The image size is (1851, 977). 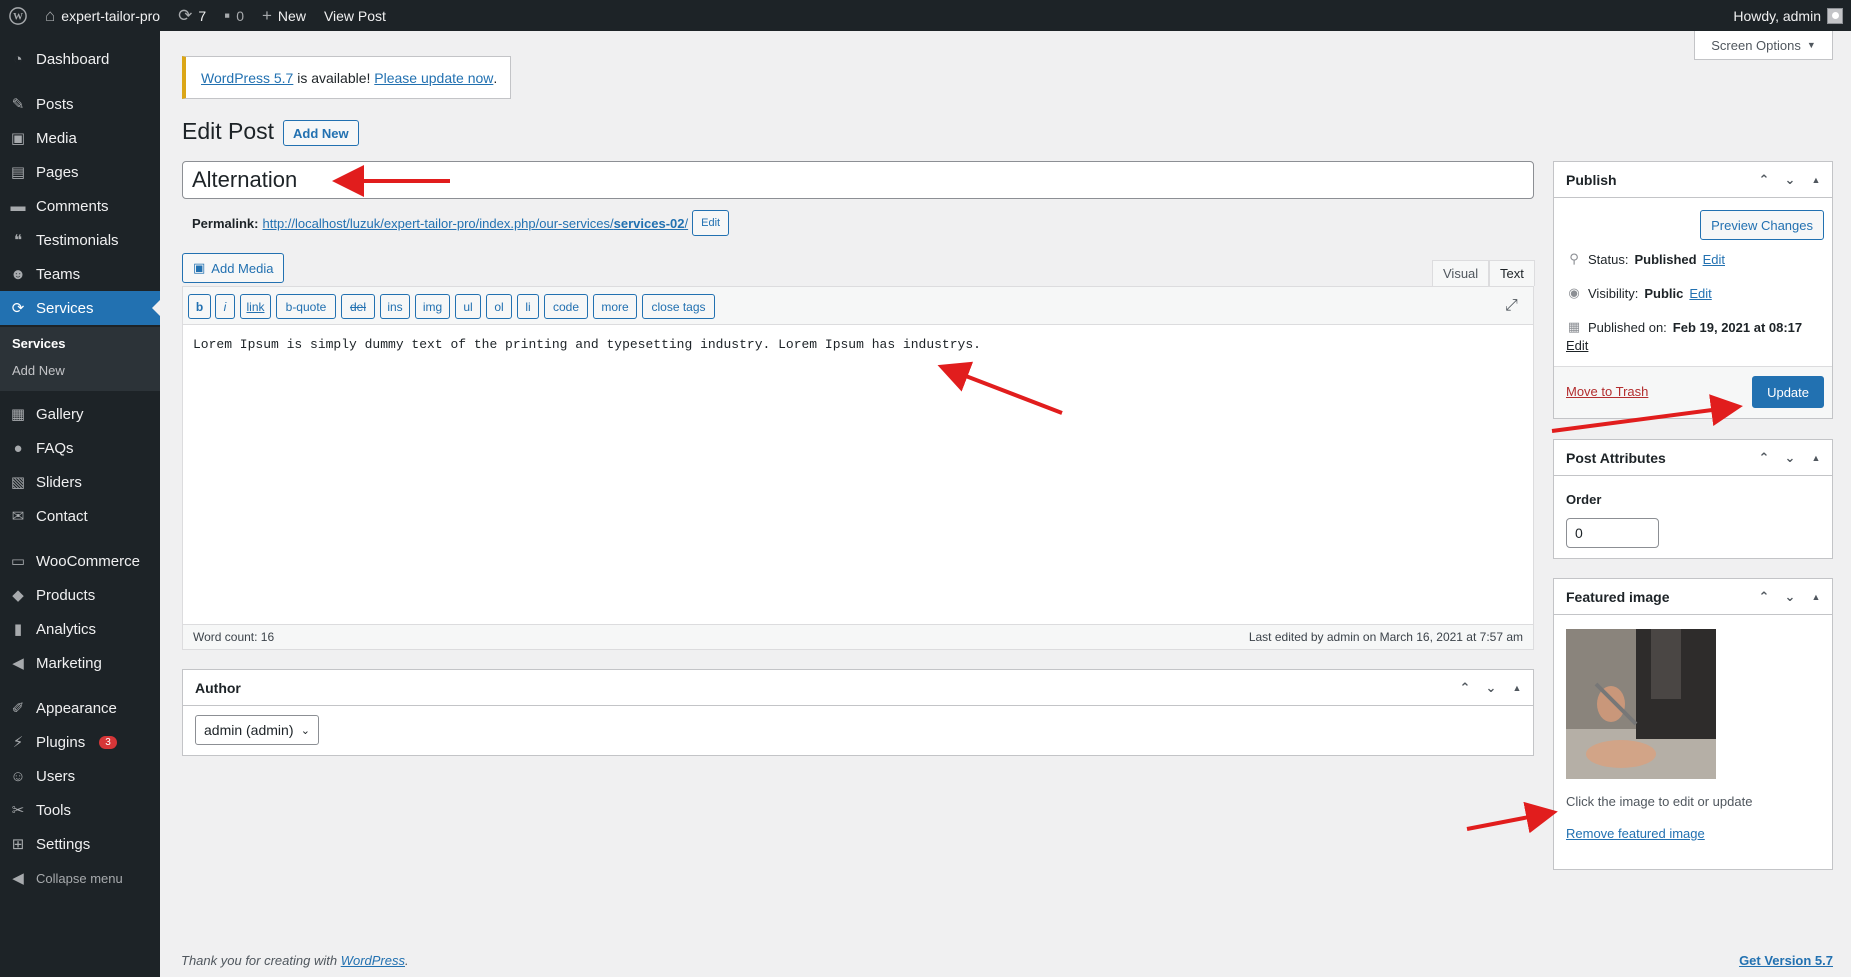 I want to click on new-content-link: + New, so click(x=284, y=15).